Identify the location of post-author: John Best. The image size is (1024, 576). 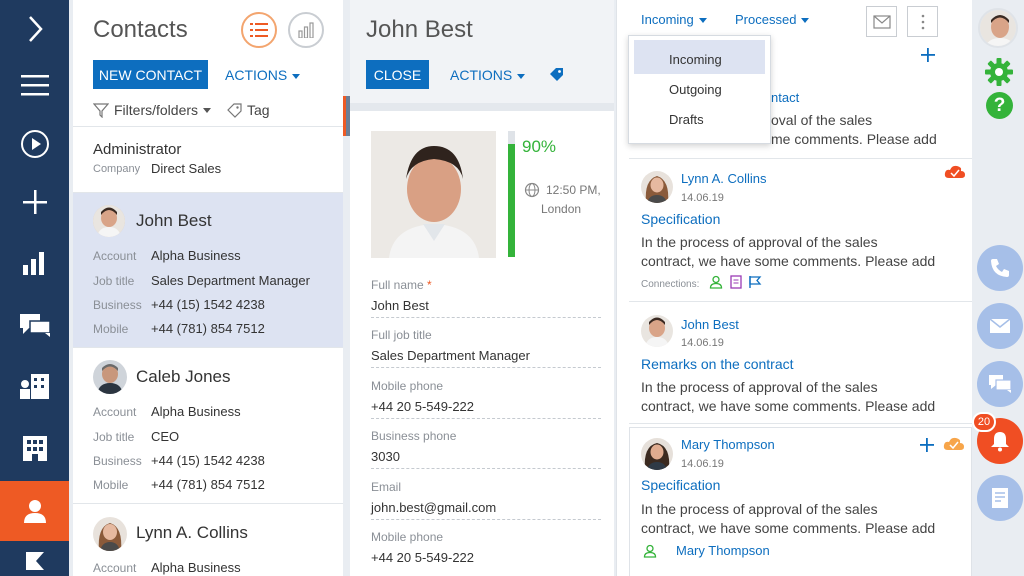
(710, 324).